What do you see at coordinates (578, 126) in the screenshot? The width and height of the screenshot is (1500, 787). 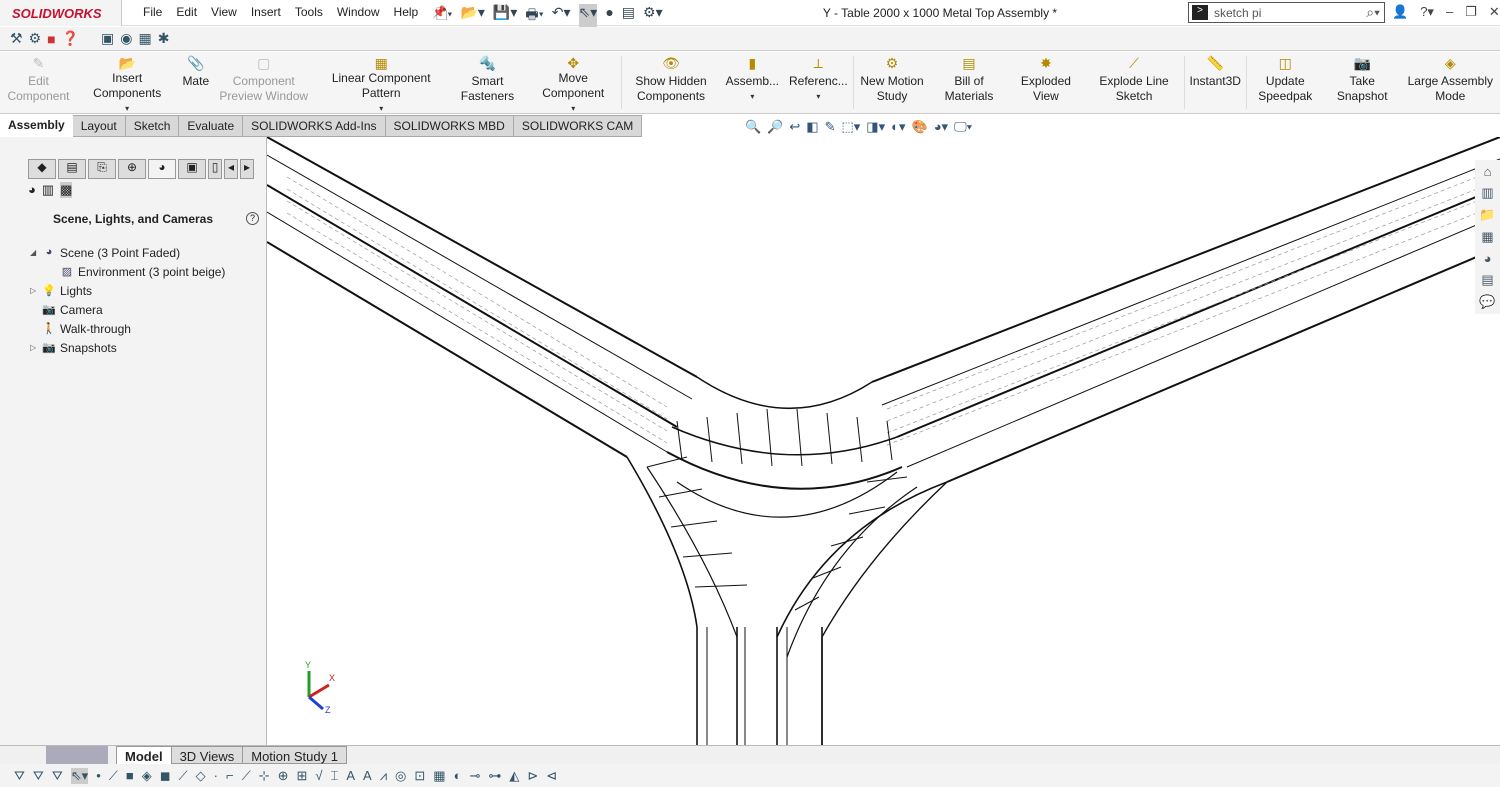 I see `tab-solidworks-cam: SOLIDWORKS CAM` at bounding box center [578, 126].